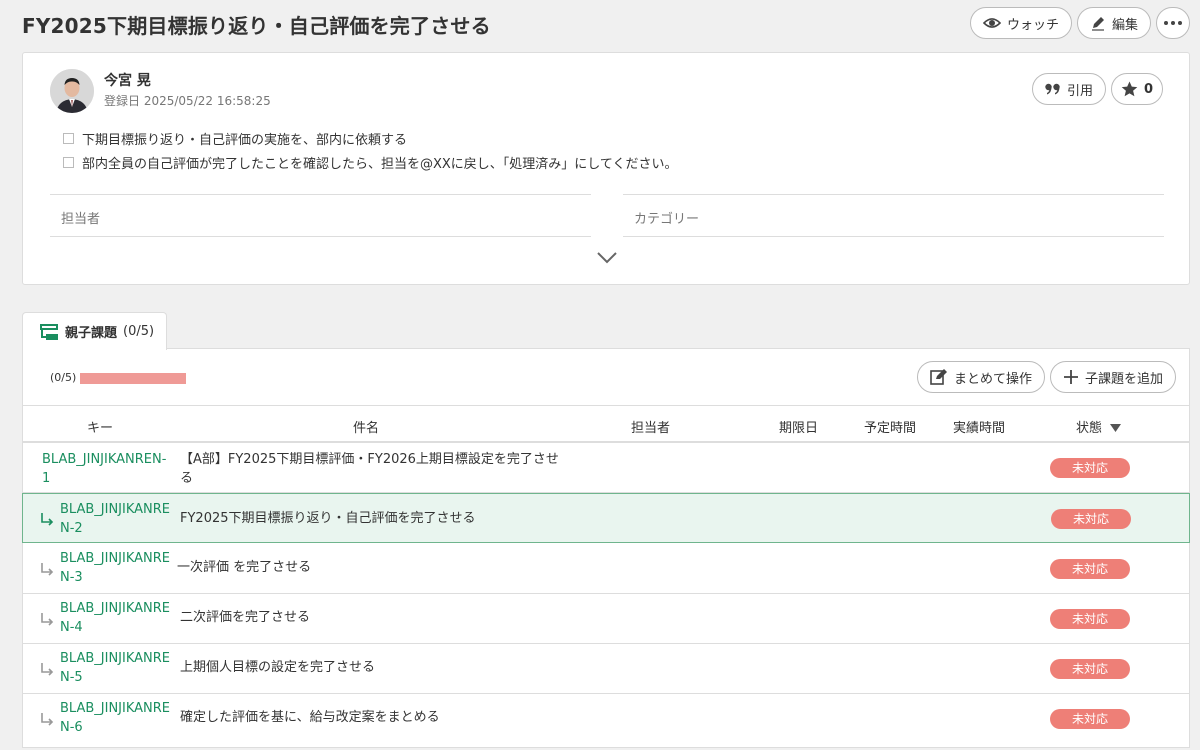 The image size is (1200, 750). Describe the element at coordinates (71, 528) in the screenshot. I see `issue-key-line: N-2` at that location.